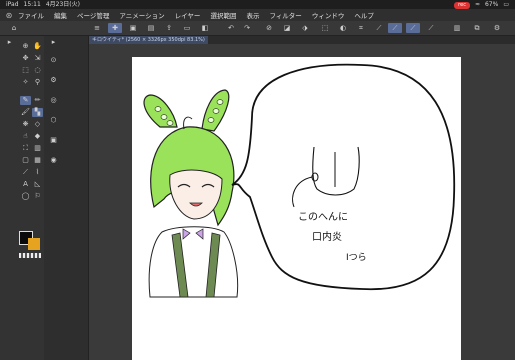 This screenshot has width=515, height=360. What do you see at coordinates (141, 15) in the screenshot?
I see `menu-animation: アニメーション` at bounding box center [141, 15].